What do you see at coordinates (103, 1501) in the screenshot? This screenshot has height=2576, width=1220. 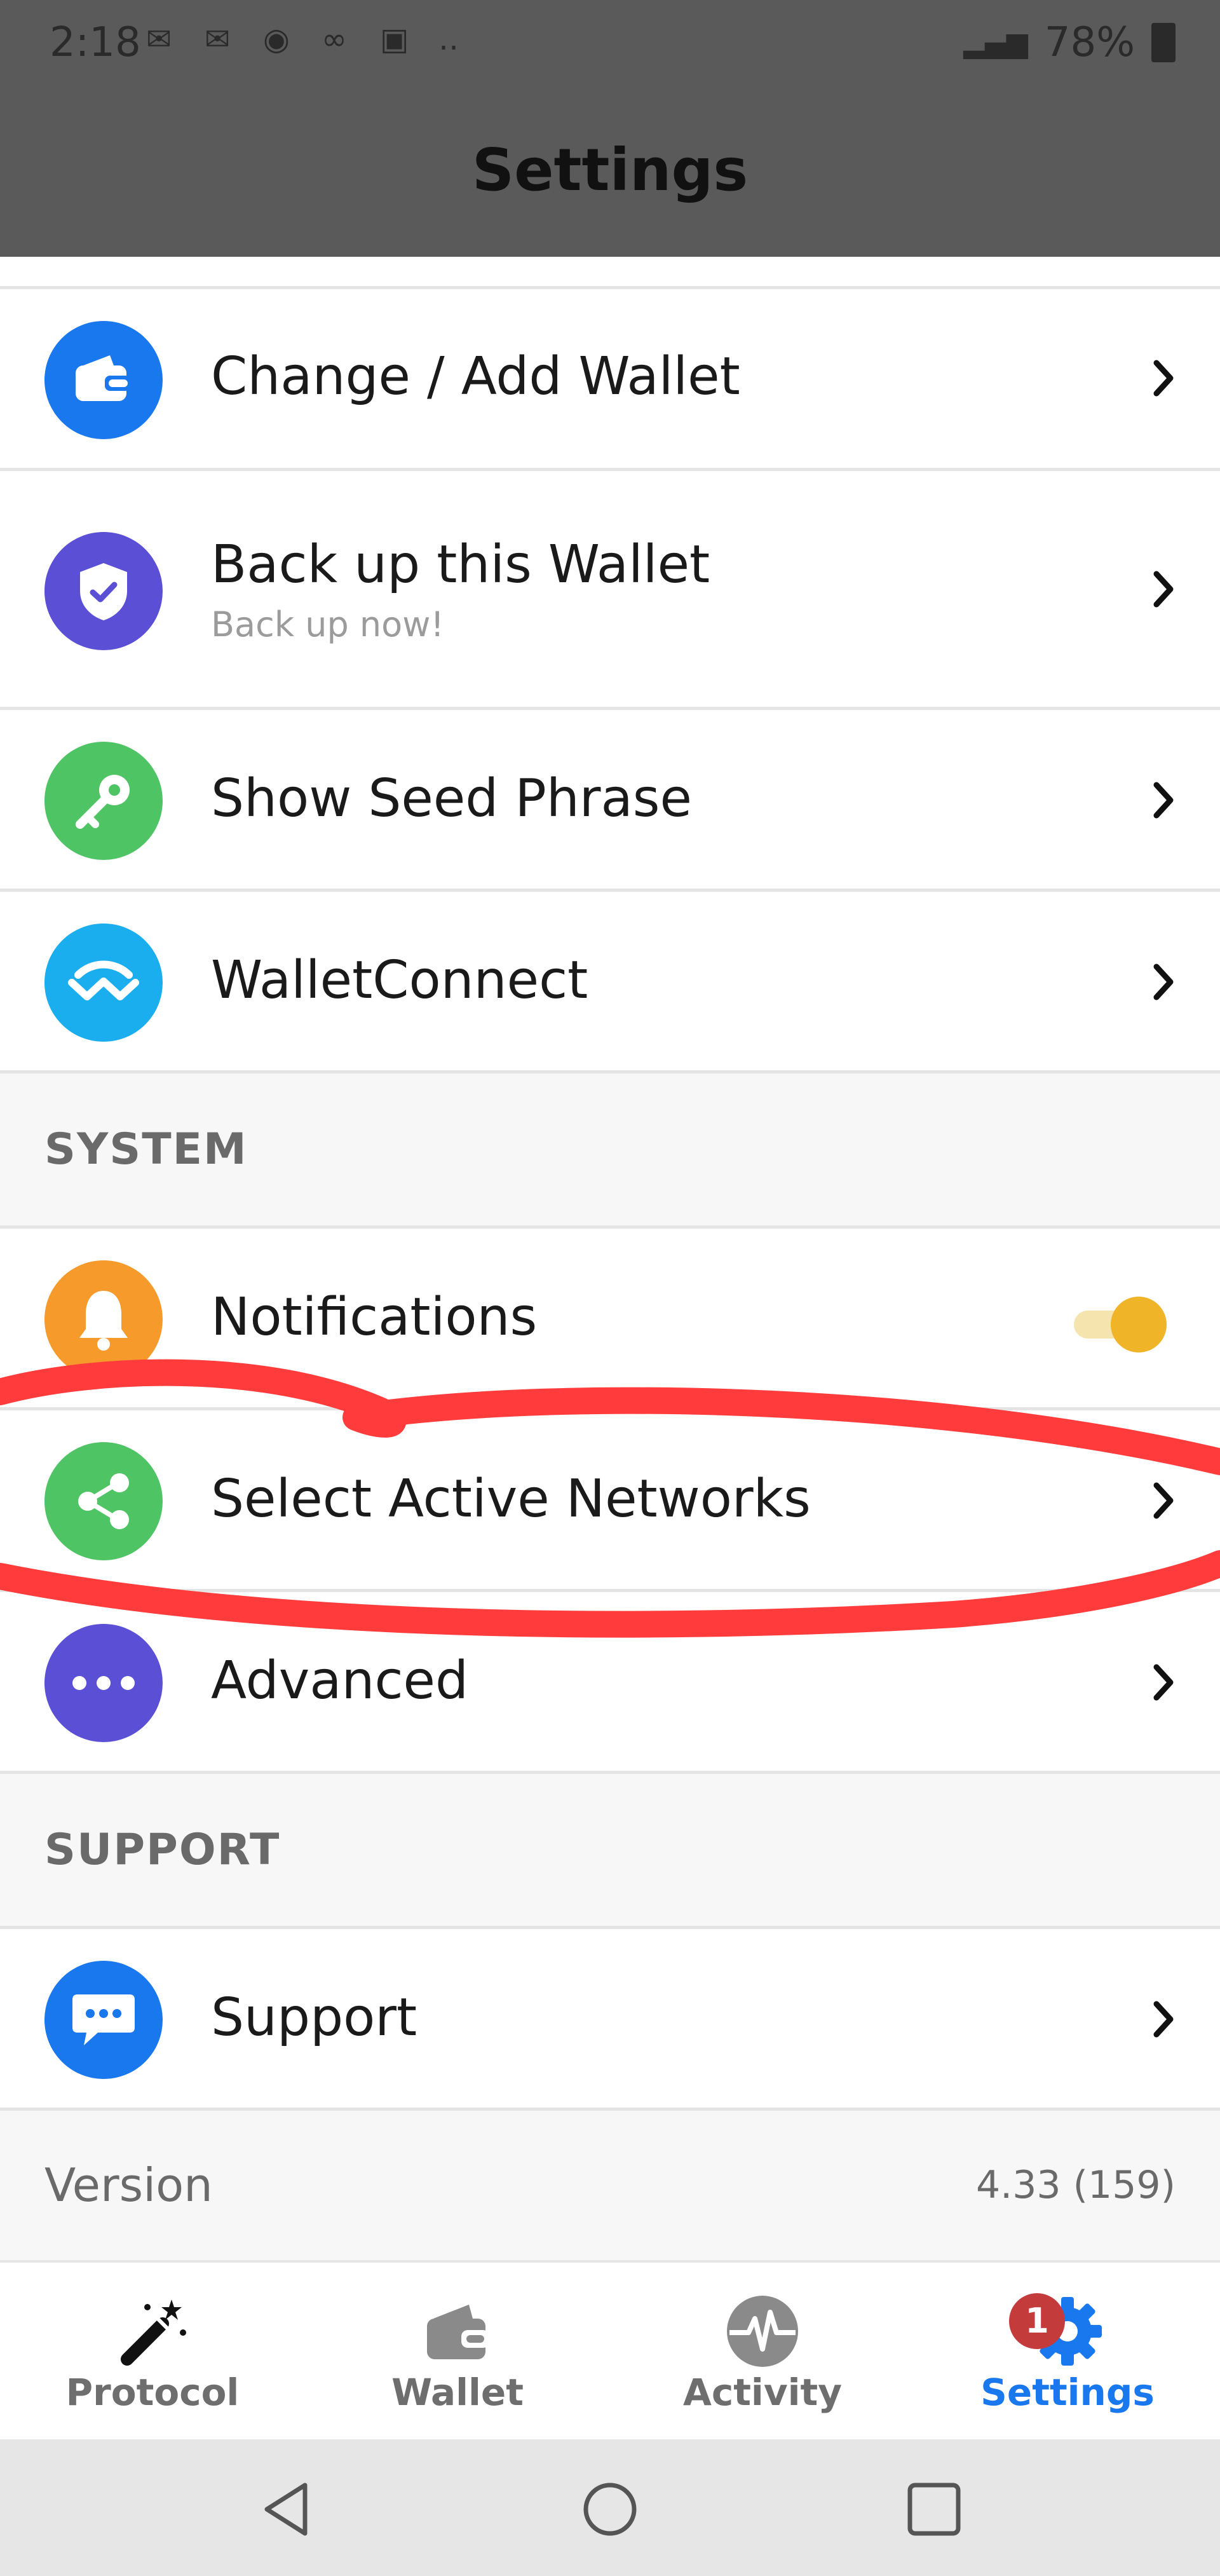 I see `share-network-icon` at bounding box center [103, 1501].